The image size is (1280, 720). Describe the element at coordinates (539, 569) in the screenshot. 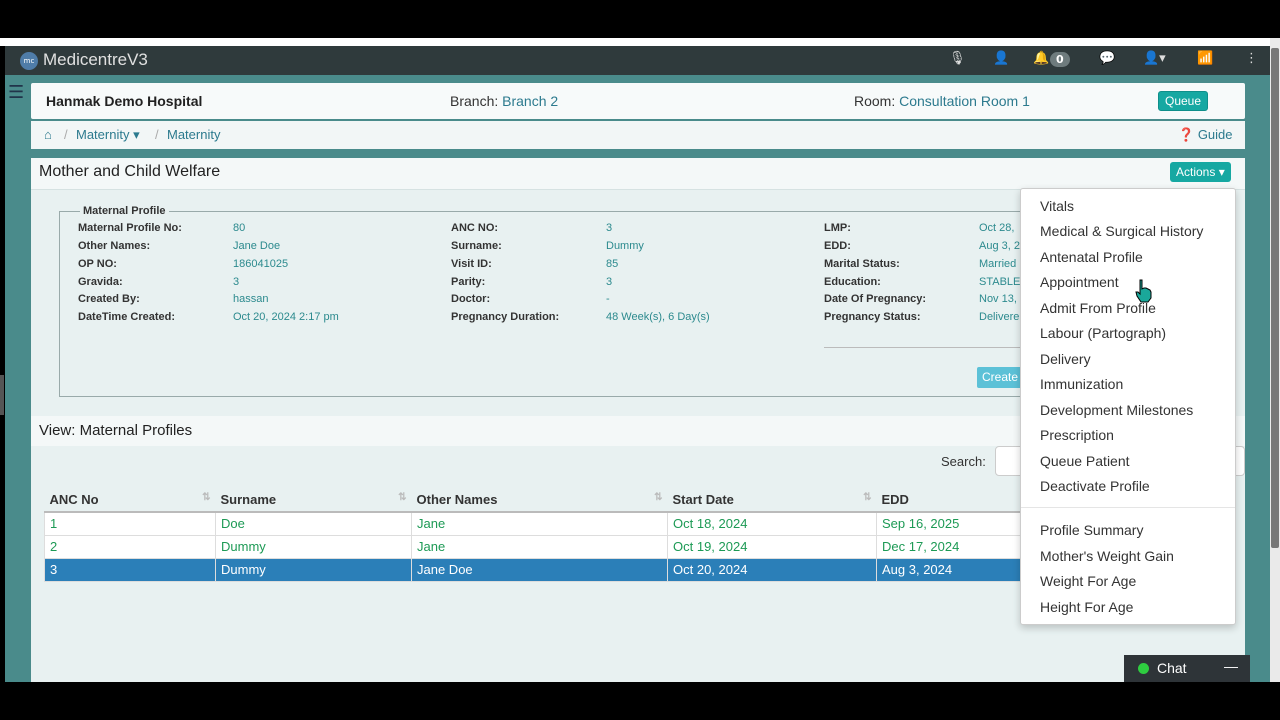

I see `cell-other-names: Jane Doe` at that location.